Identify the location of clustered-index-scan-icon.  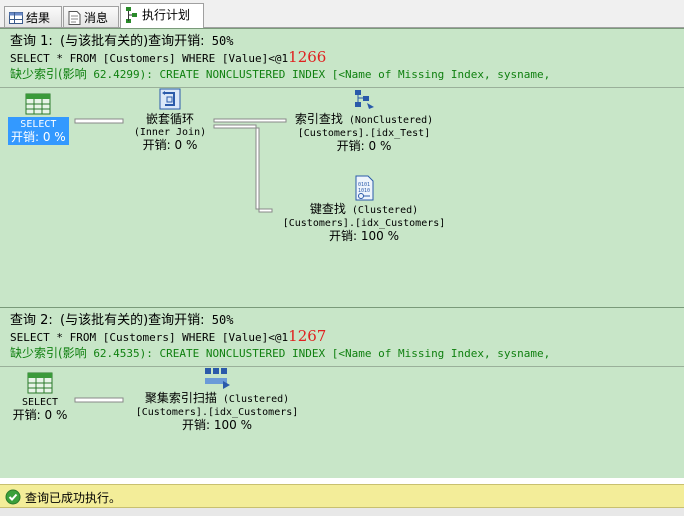
(217, 378).